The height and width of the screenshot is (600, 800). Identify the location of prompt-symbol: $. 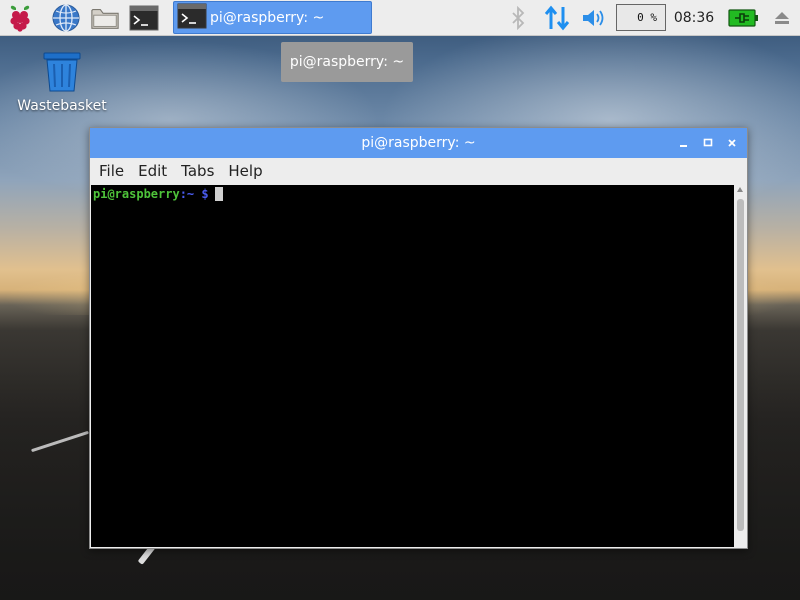
(205, 194).